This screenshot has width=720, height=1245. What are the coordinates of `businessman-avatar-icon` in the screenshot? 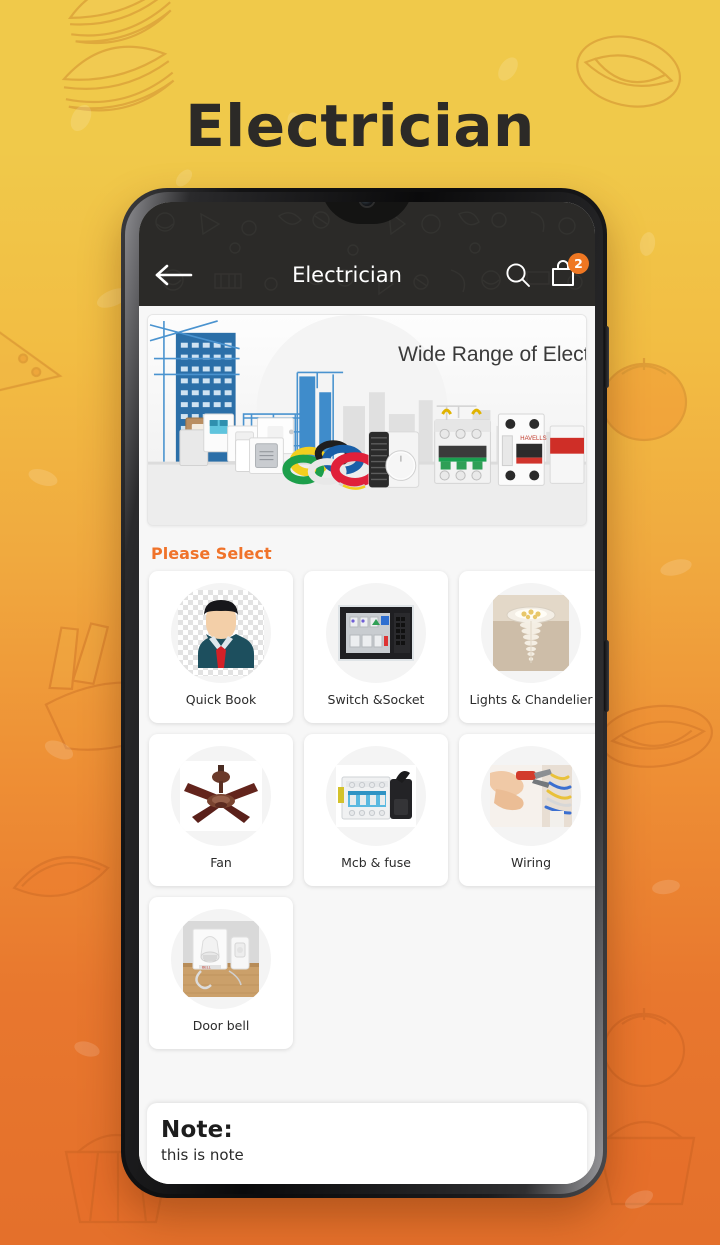 It's located at (221, 633).